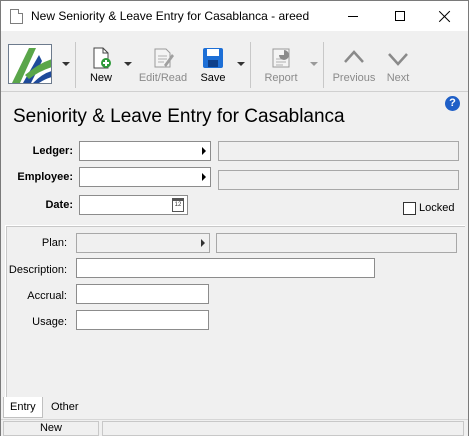 The width and height of the screenshot is (469, 436). I want to click on employee-description-field, so click(338, 180).